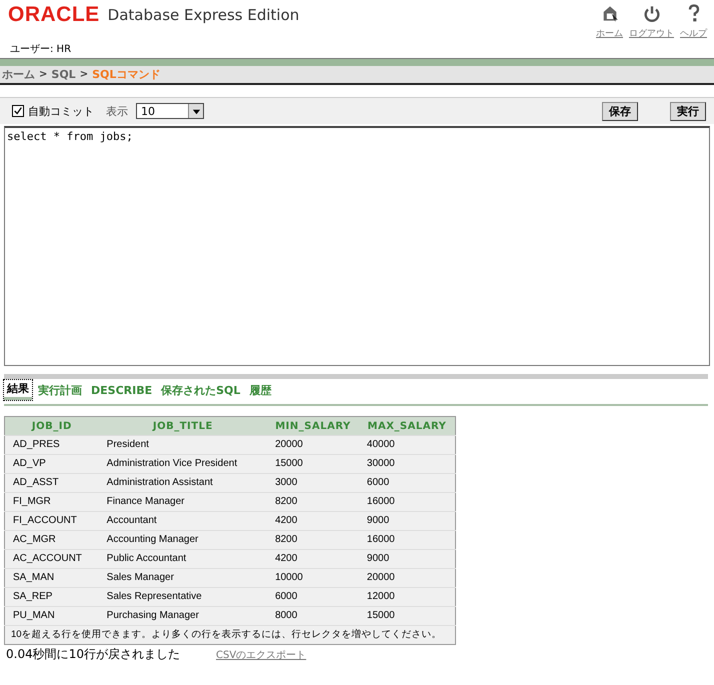 This screenshot has height=685, width=714. What do you see at coordinates (117, 111) in the screenshot?
I see `display-label: 表示` at bounding box center [117, 111].